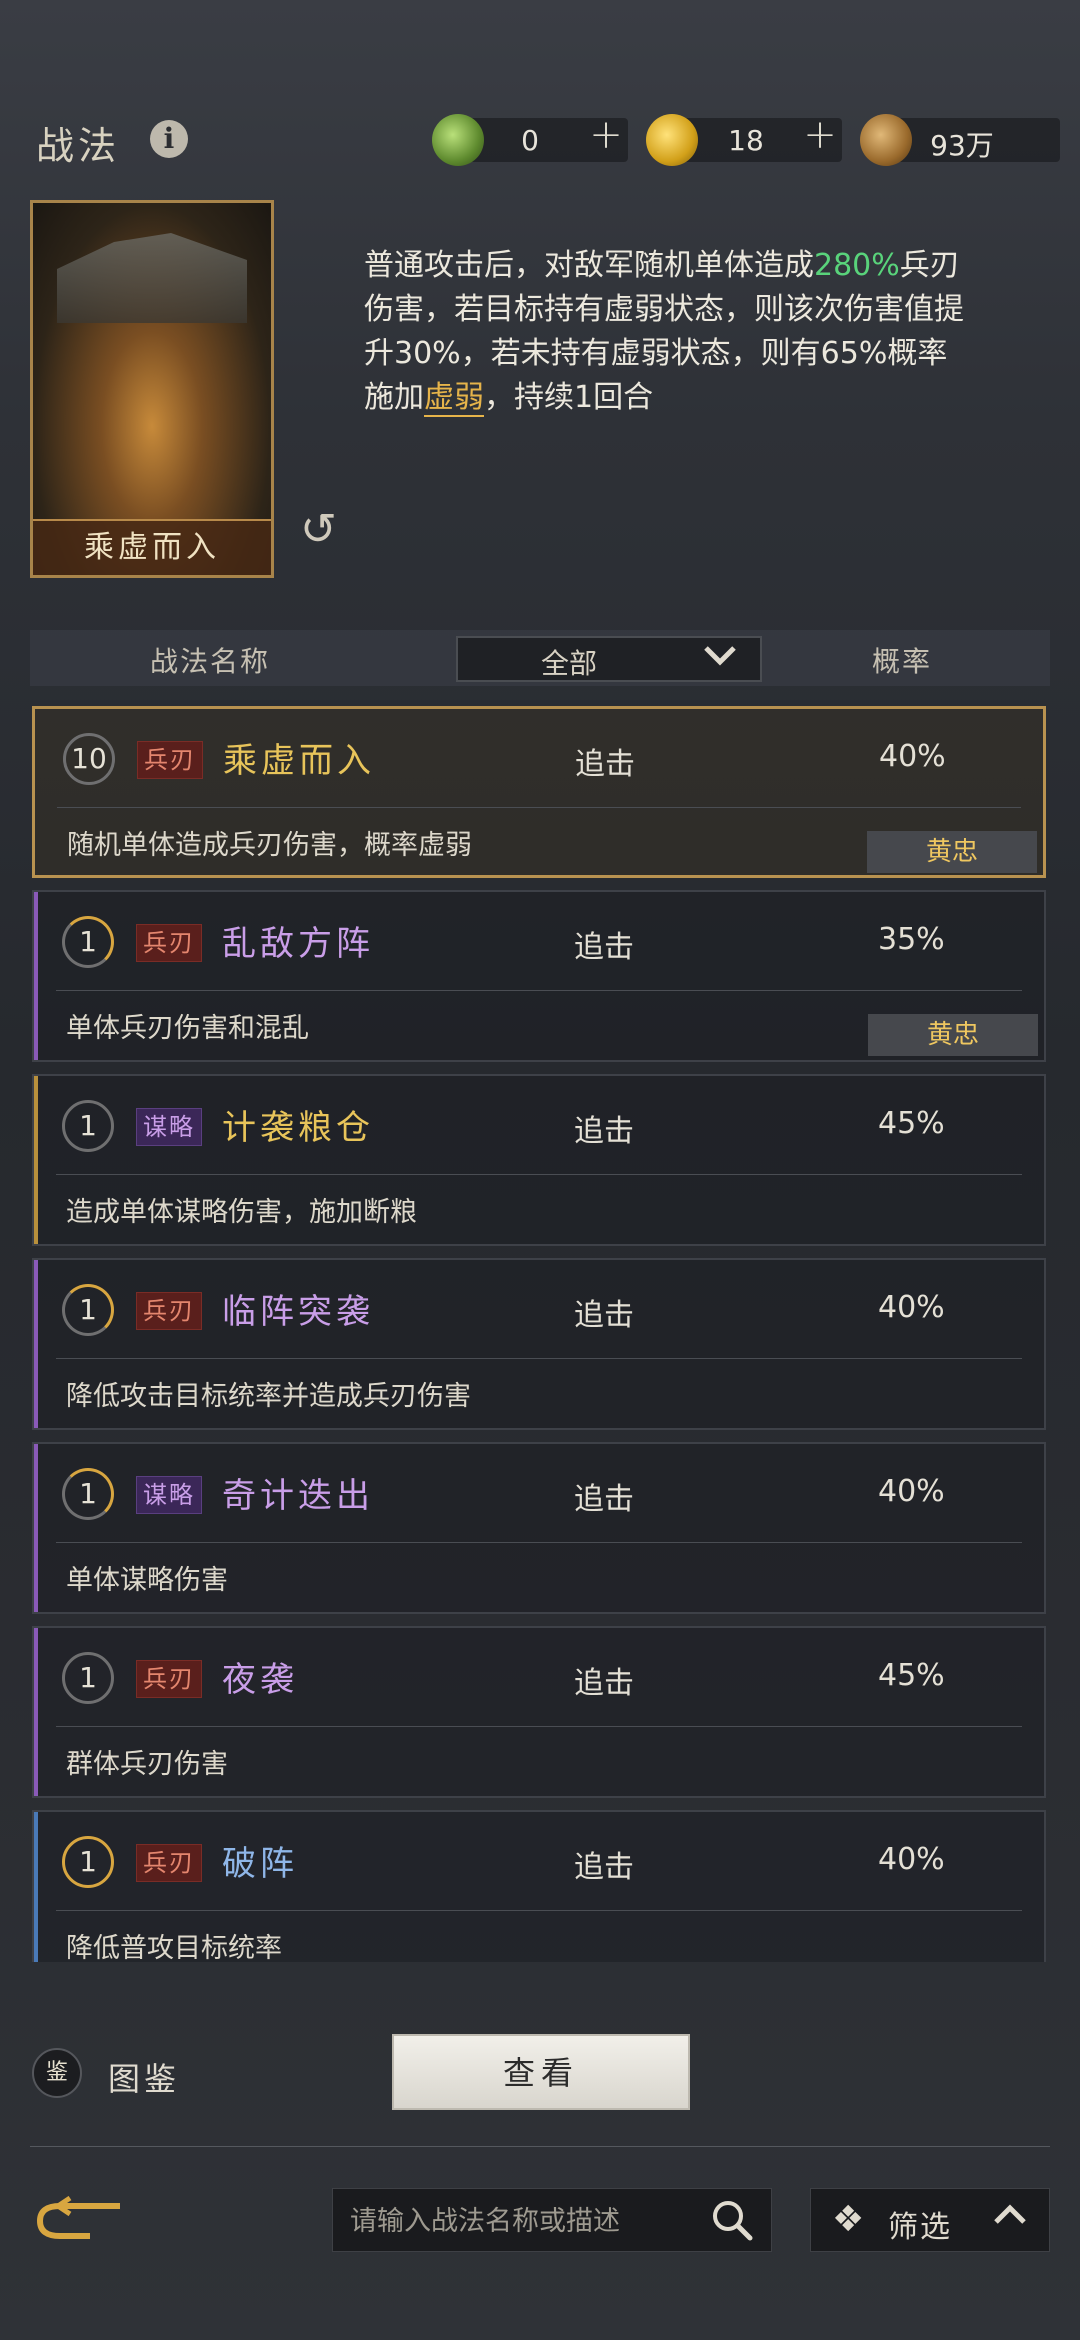  I want to click on gold-value: 18, so click(746, 140).